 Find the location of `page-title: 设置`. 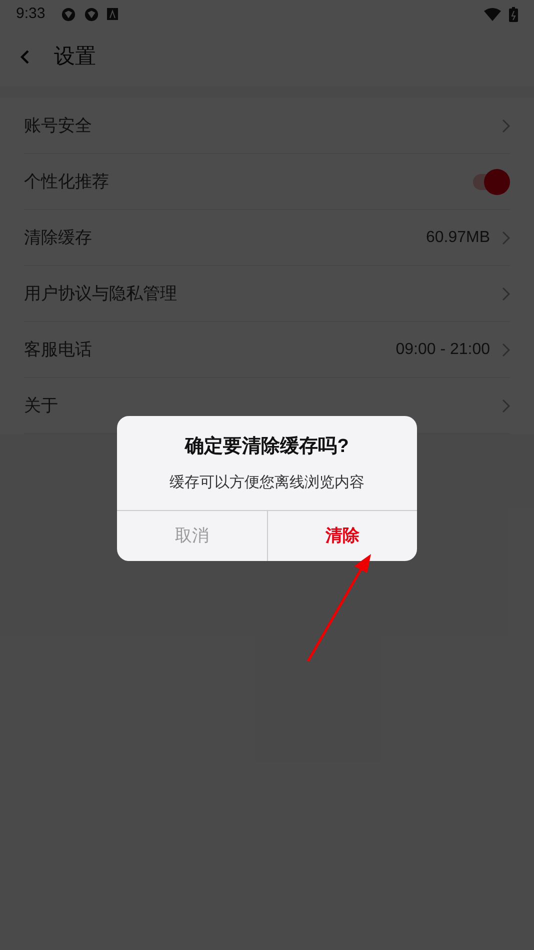

page-title: 设置 is located at coordinates (75, 57).